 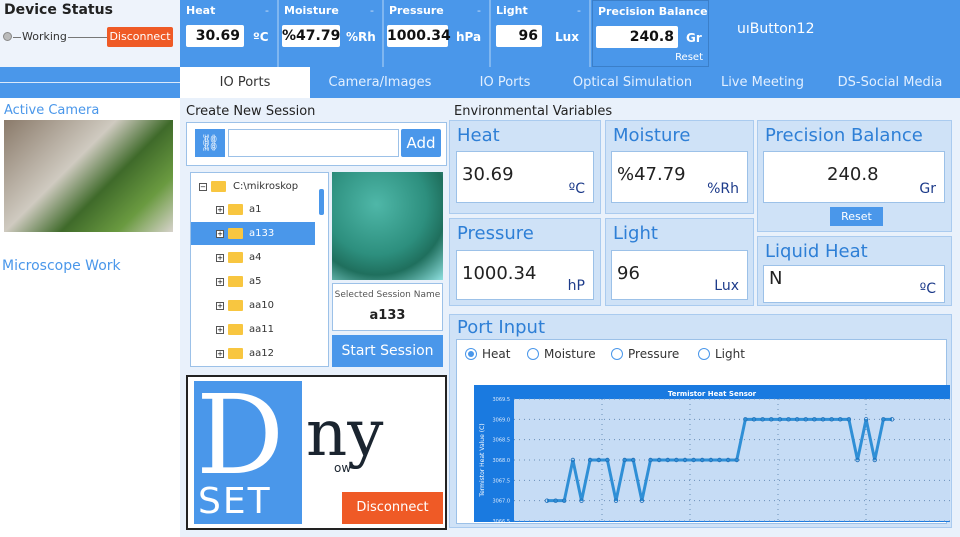 What do you see at coordinates (331, 33) in the screenshot?
I see `sensor-moisture: Moisture - %47.79 %Rh` at bounding box center [331, 33].